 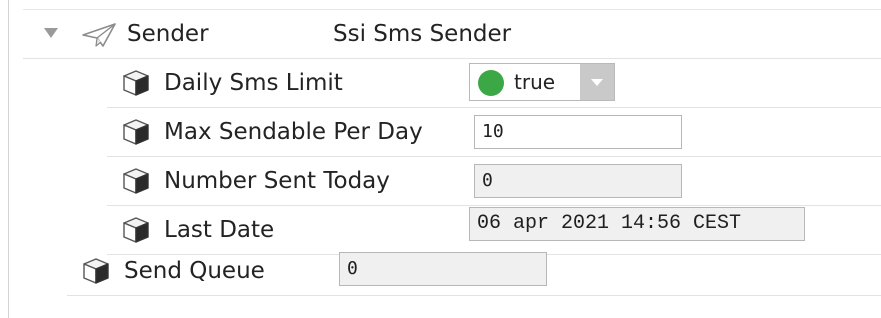 What do you see at coordinates (578, 181) in the screenshot?
I see `number-sent-today-field: 0` at bounding box center [578, 181].